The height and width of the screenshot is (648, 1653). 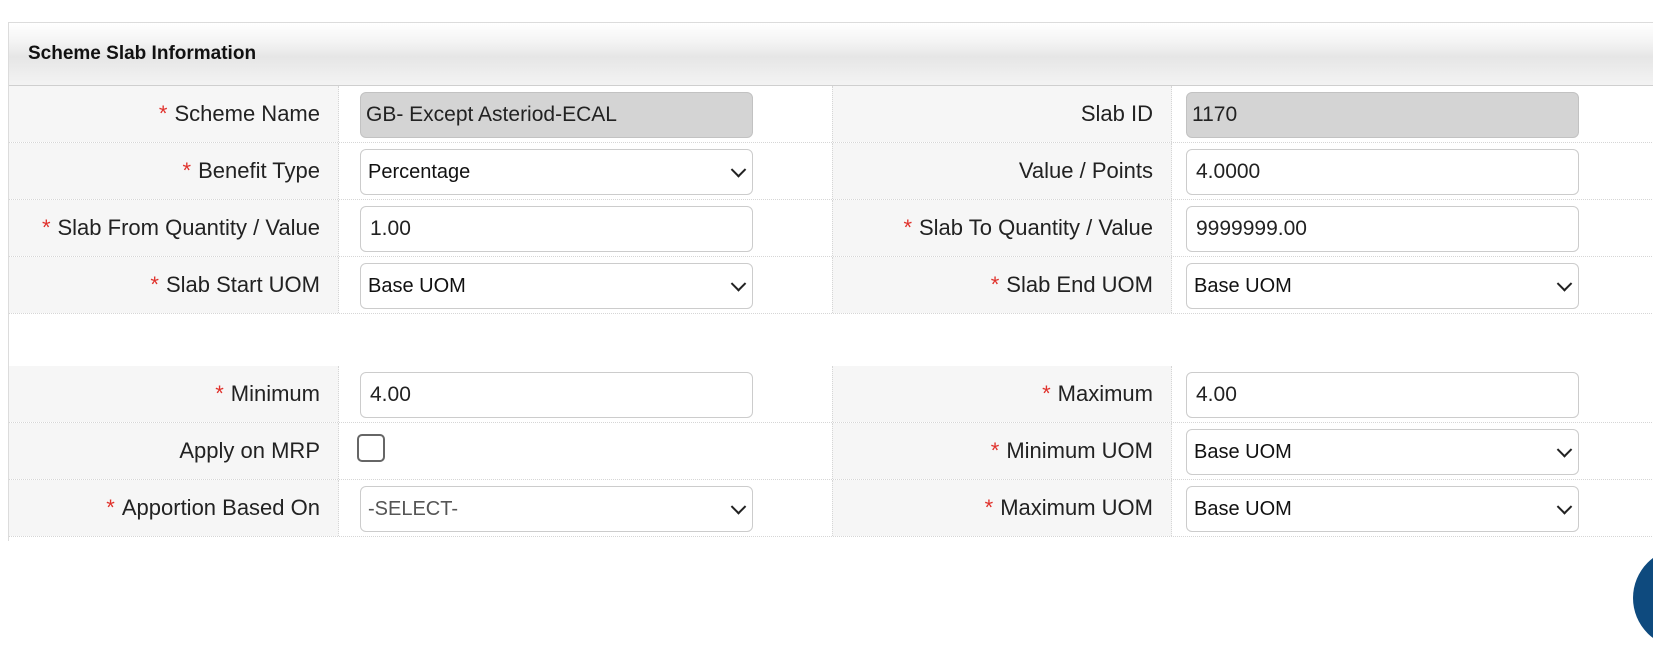 I want to click on select-value: Percentage, so click(x=419, y=171).